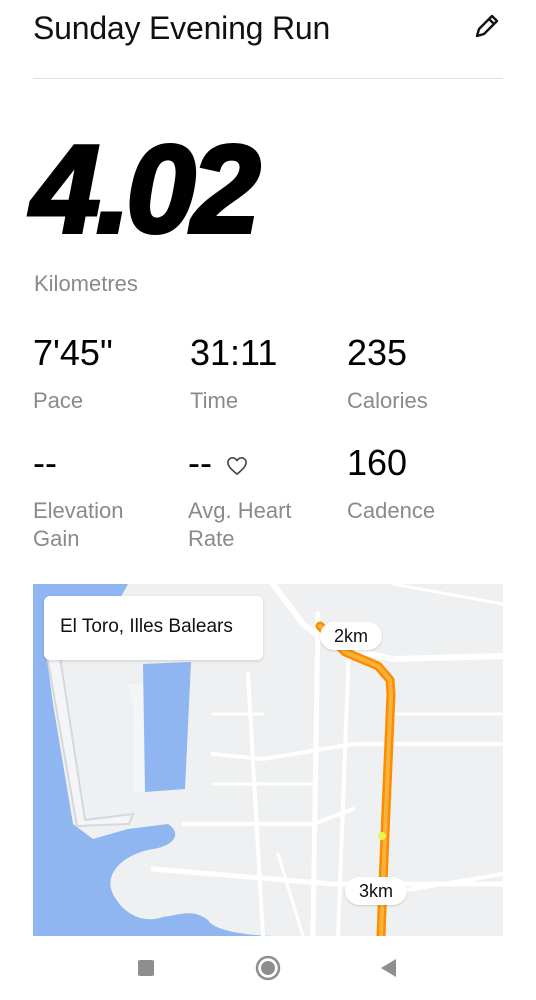  I want to click on pencil-icon, so click(487, 26).